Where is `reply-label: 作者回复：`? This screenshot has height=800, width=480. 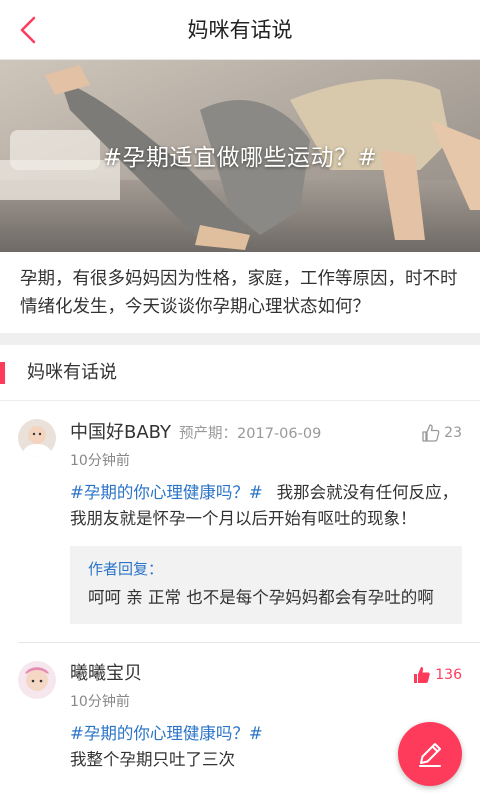
reply-label: 作者回复： is located at coordinates (126, 569).